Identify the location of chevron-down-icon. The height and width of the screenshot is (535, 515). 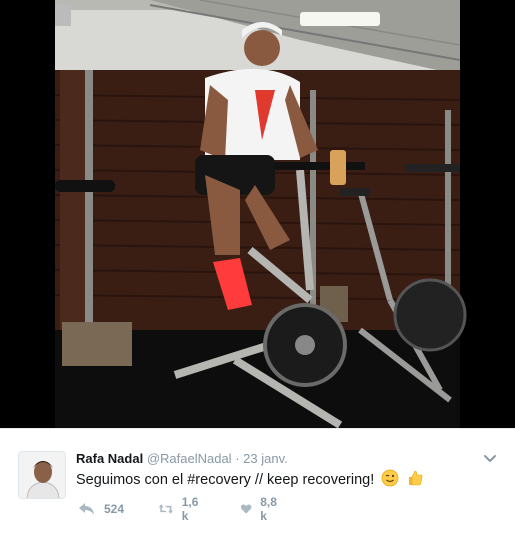
(490, 458).